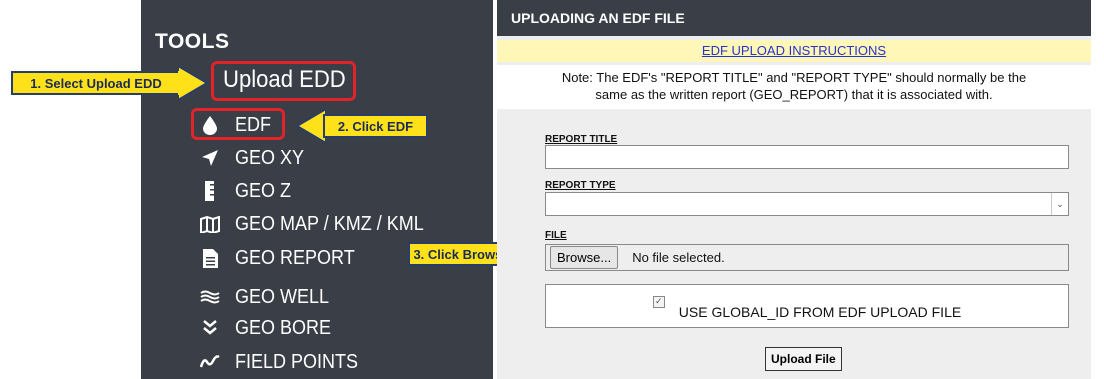 The height and width of the screenshot is (379, 1104). I want to click on global-id-label: USE GLOBAL_ID FROM EDF UPLOAD FILE, so click(820, 312).